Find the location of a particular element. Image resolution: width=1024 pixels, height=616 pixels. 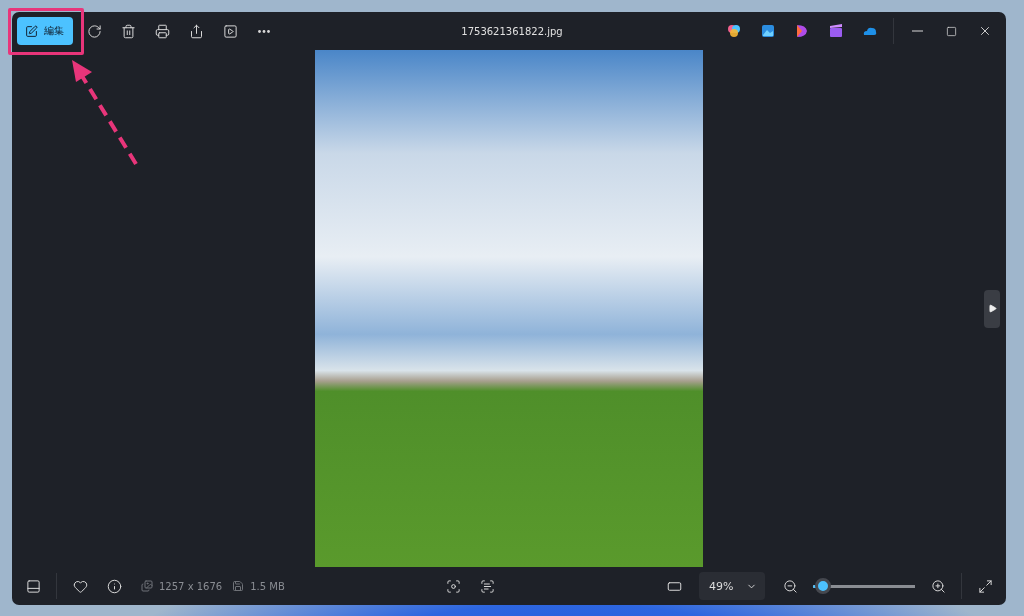

file-size: 1.5 MB is located at coordinates (267, 586).